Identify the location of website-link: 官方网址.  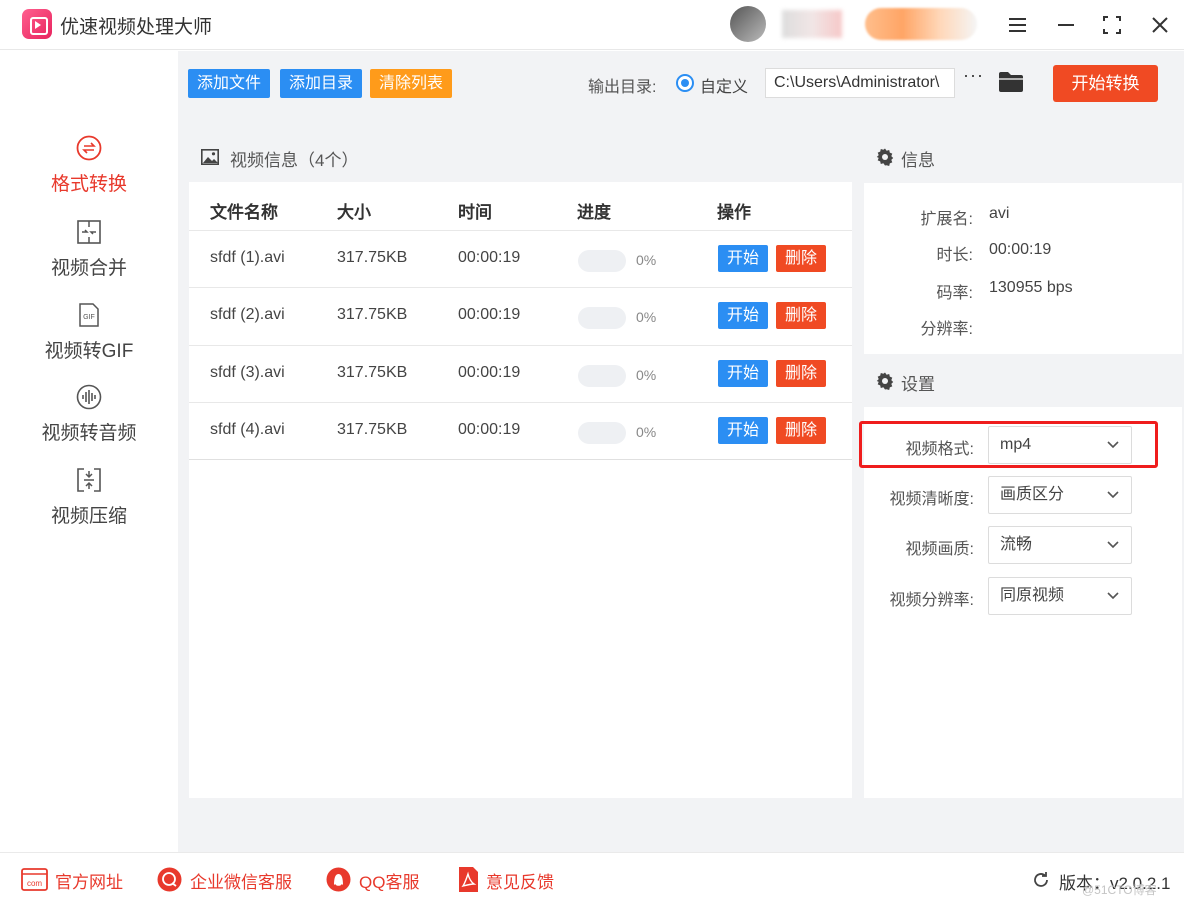
(89, 880).